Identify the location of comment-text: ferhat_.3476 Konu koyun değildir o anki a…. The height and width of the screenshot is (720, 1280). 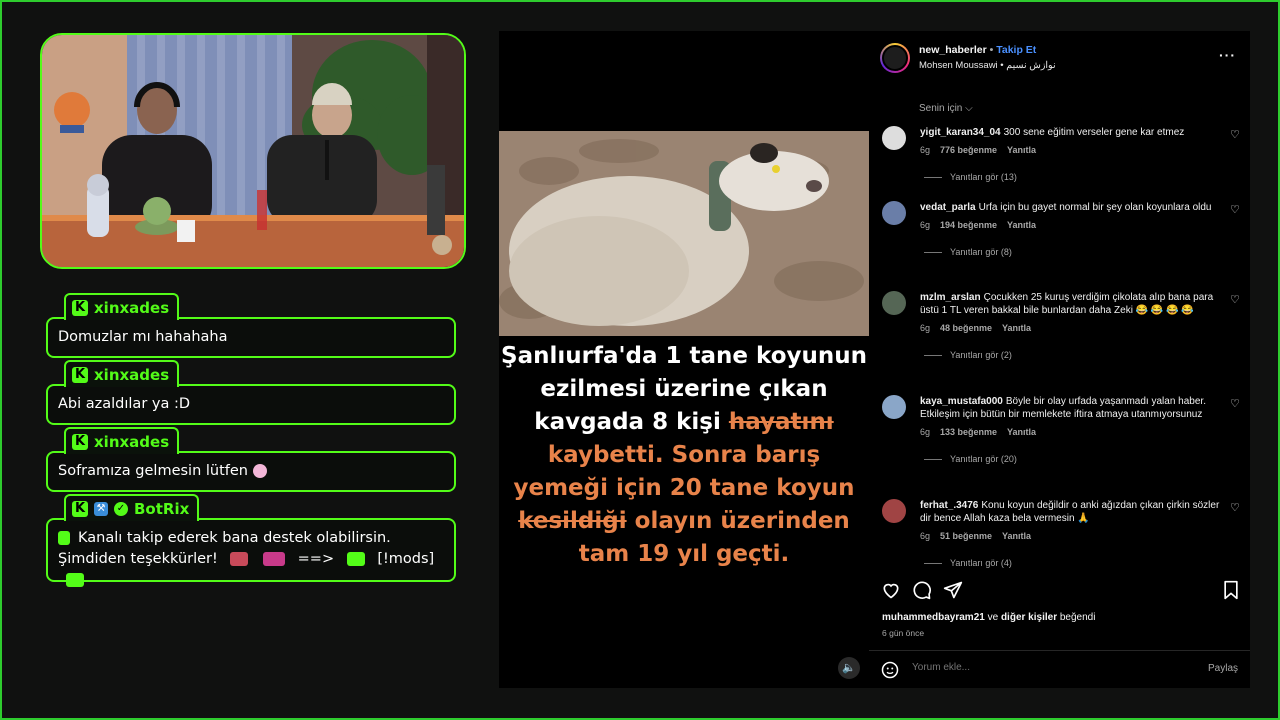
(1070, 512).